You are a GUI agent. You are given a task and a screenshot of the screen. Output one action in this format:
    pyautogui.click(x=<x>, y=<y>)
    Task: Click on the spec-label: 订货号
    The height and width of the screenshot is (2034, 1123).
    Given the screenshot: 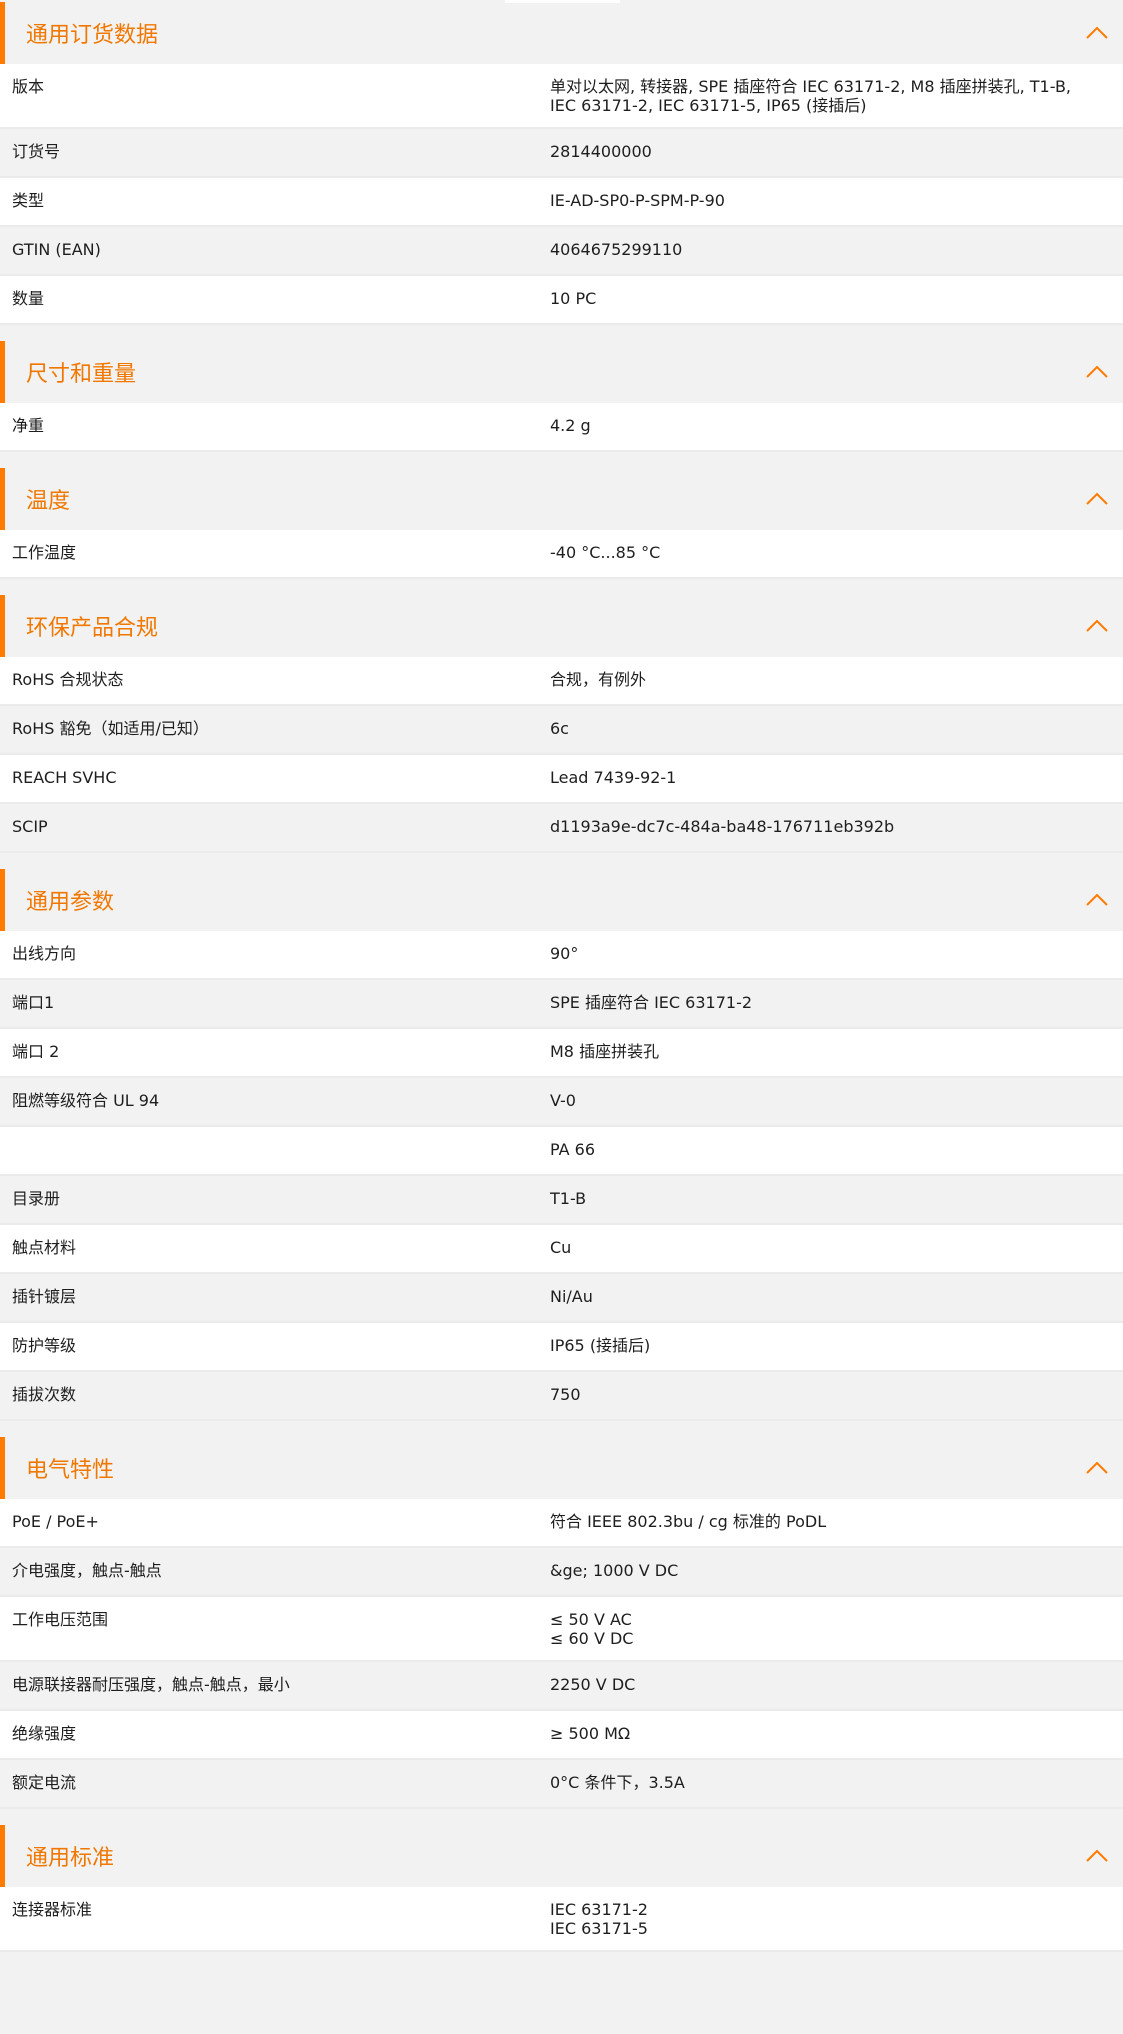 What is the action you would take?
    pyautogui.click(x=36, y=151)
    